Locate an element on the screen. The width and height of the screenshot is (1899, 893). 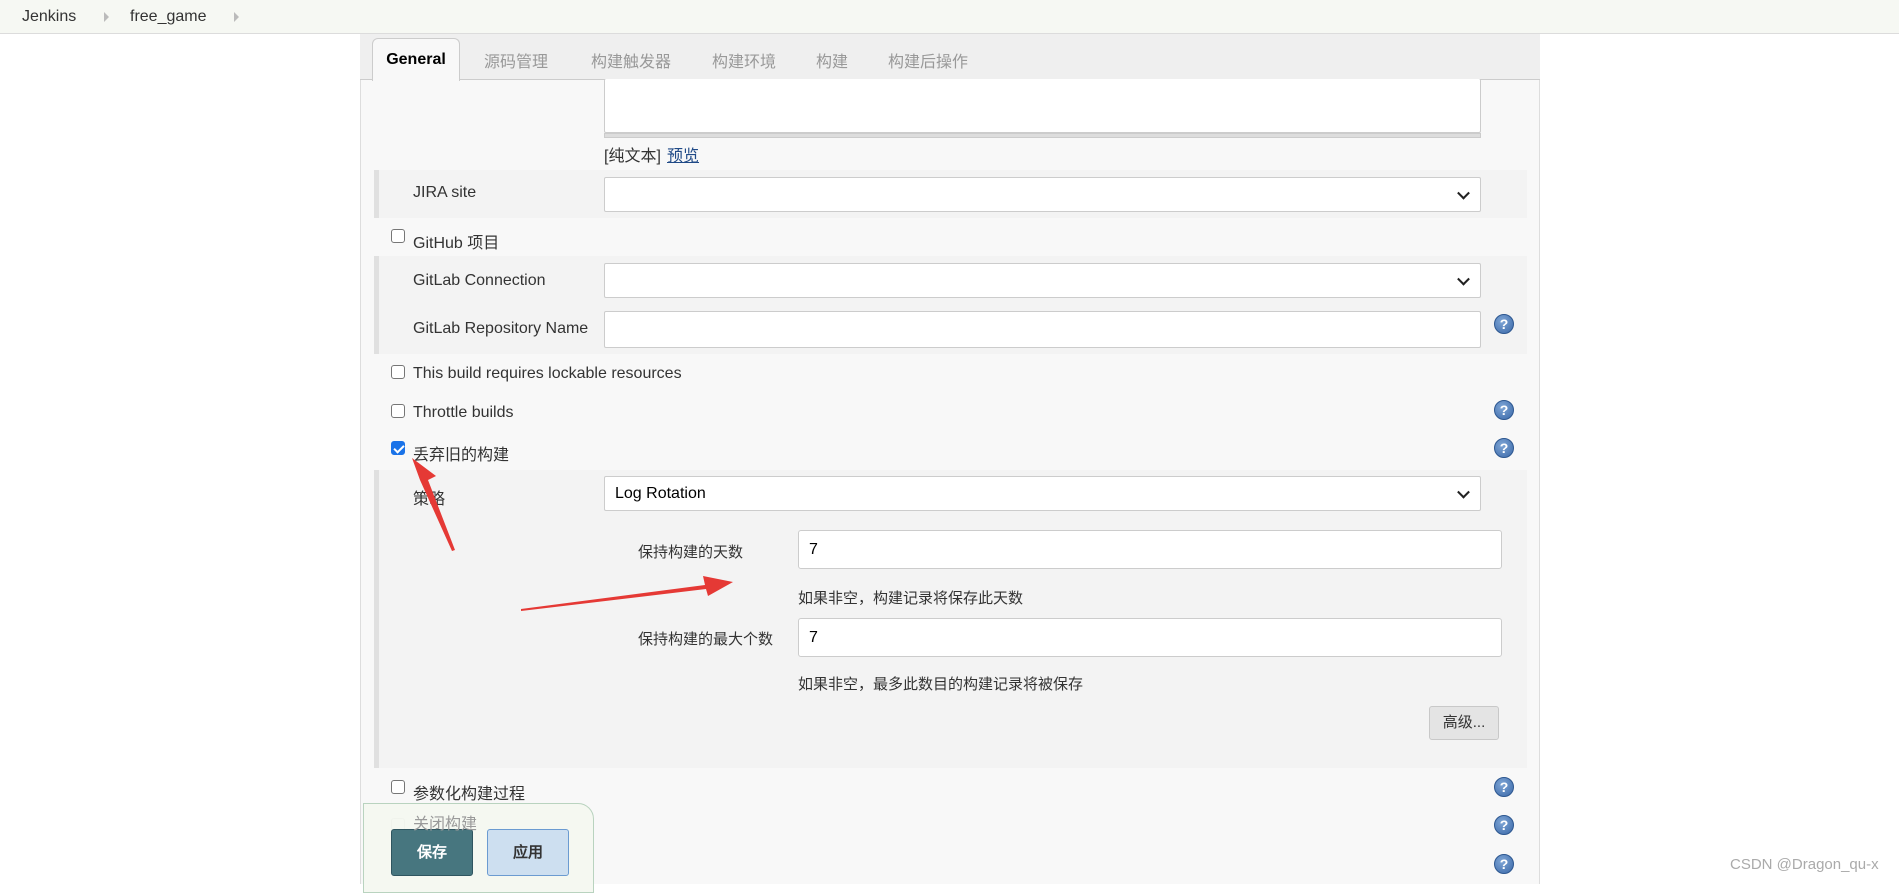
breadcrumb-free-game: free_game is located at coordinates (168, 17).